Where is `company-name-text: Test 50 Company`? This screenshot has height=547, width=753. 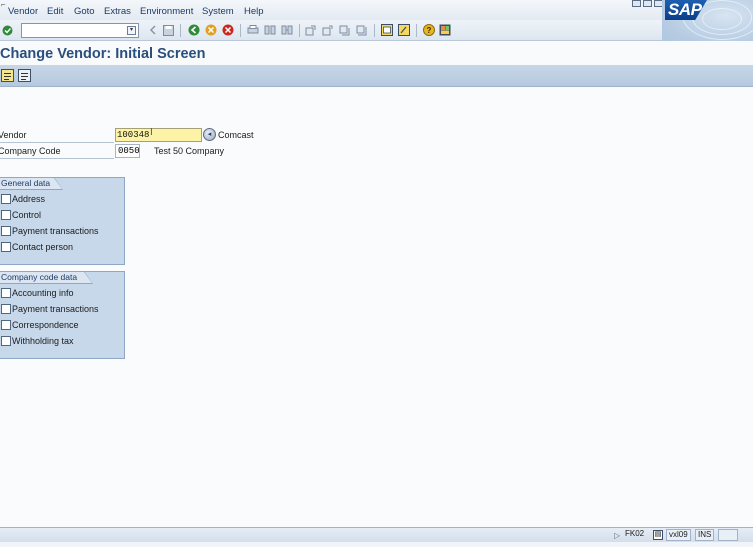
company-name-text: Test 50 Company is located at coordinates (189, 151).